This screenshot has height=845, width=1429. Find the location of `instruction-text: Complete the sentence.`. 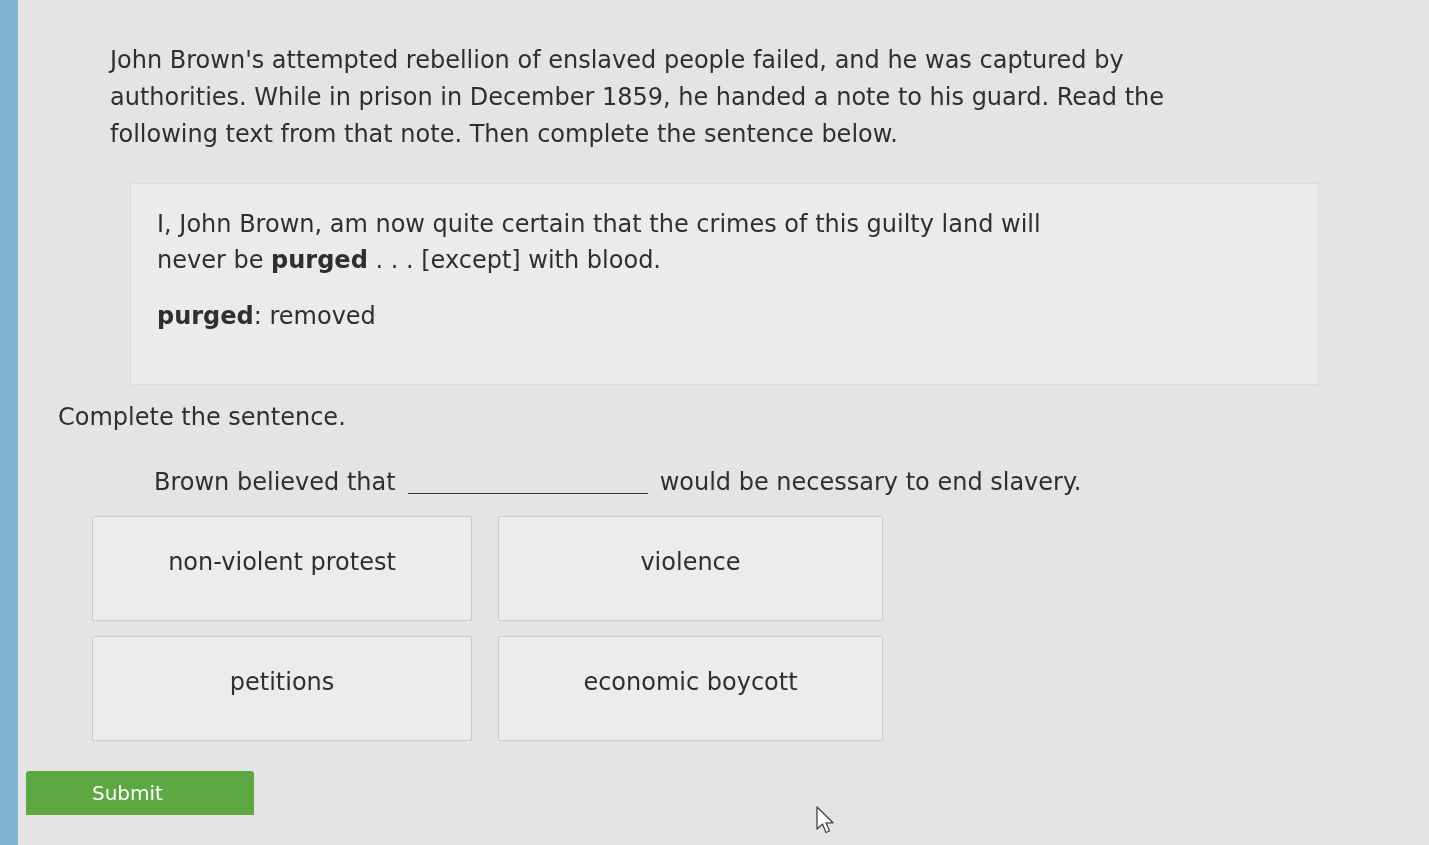

instruction-text: Complete the sentence. is located at coordinates (202, 417).